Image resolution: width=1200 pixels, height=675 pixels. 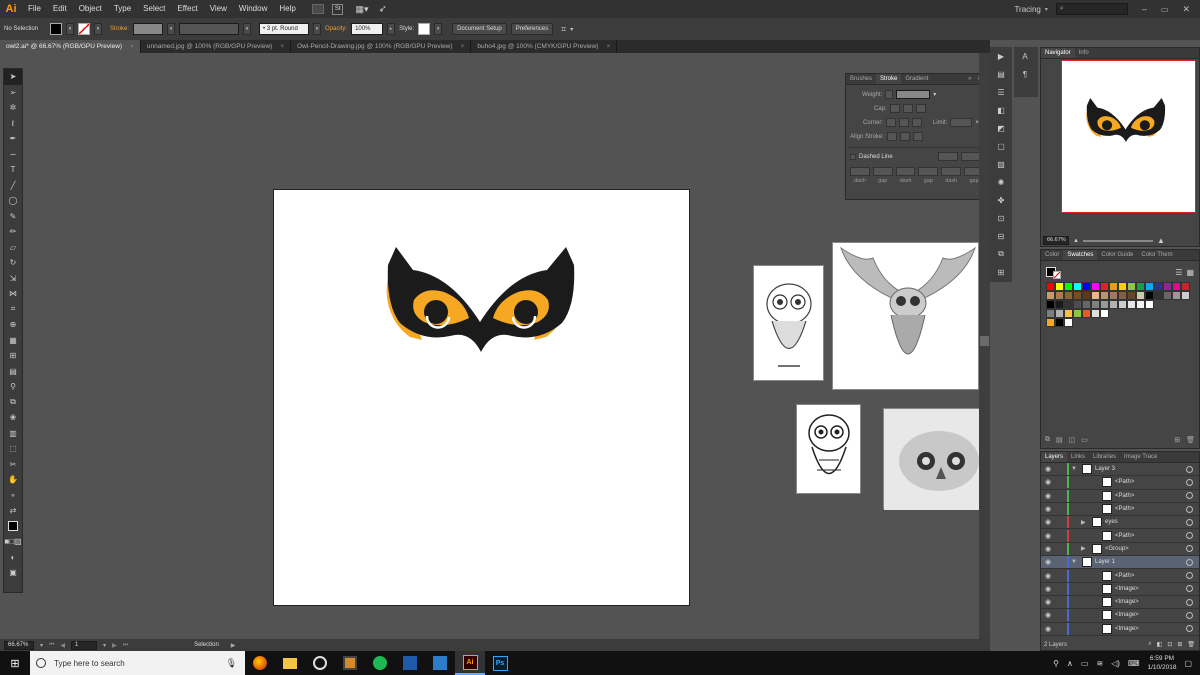 I want to click on reference-image-owl-wings, so click(x=905, y=316).